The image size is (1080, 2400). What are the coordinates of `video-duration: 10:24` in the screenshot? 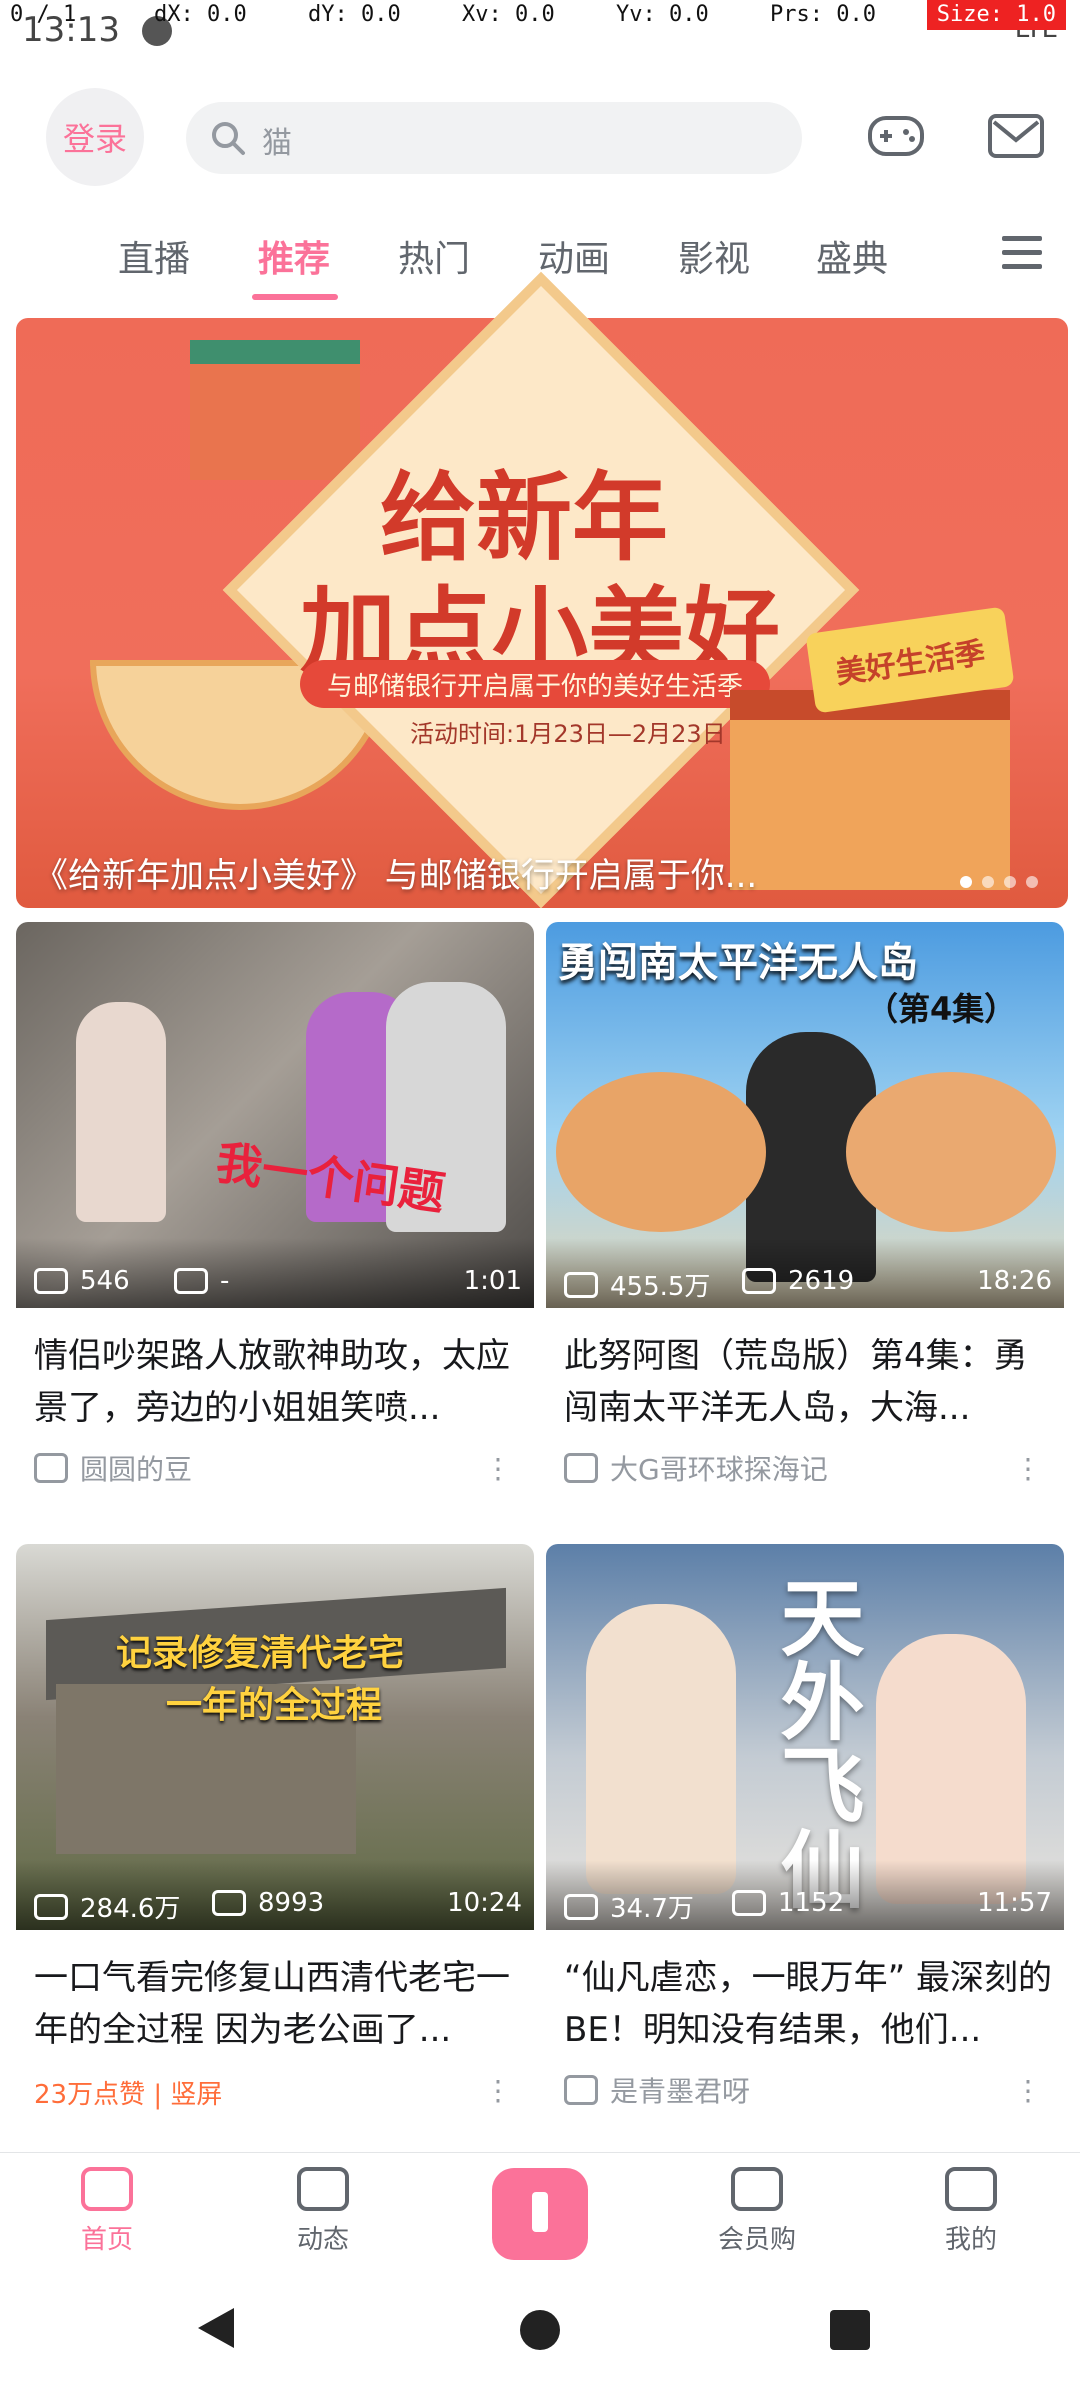 It's located at (484, 1903).